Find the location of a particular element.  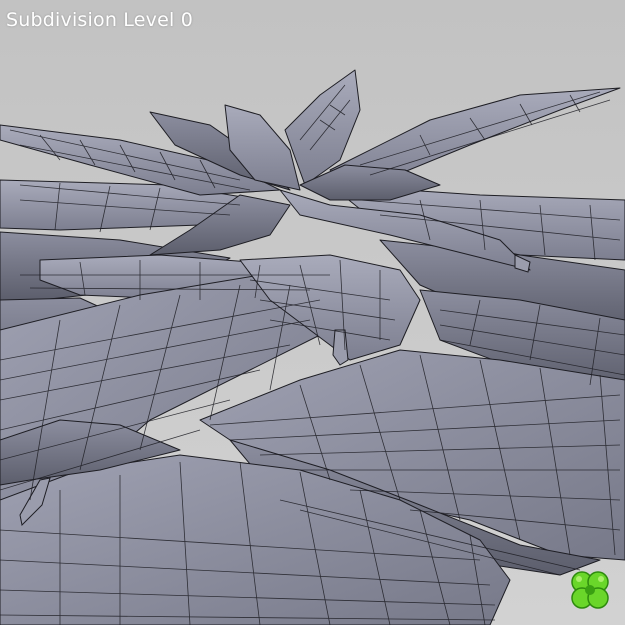

subdivision-level-label: Subdivision Level 0 is located at coordinates (99, 20).